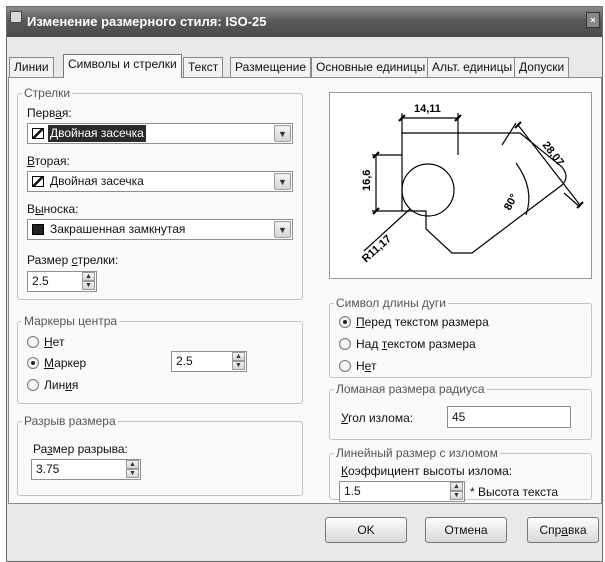  What do you see at coordinates (54, 342) in the screenshot?
I see `center-mark-none-label: Нет` at bounding box center [54, 342].